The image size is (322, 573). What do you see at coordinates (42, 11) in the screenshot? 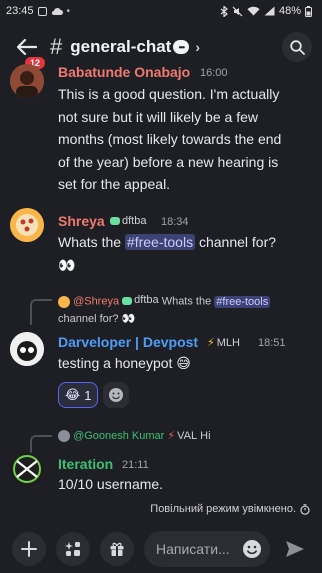
I see `gallery-icon` at bounding box center [42, 11].